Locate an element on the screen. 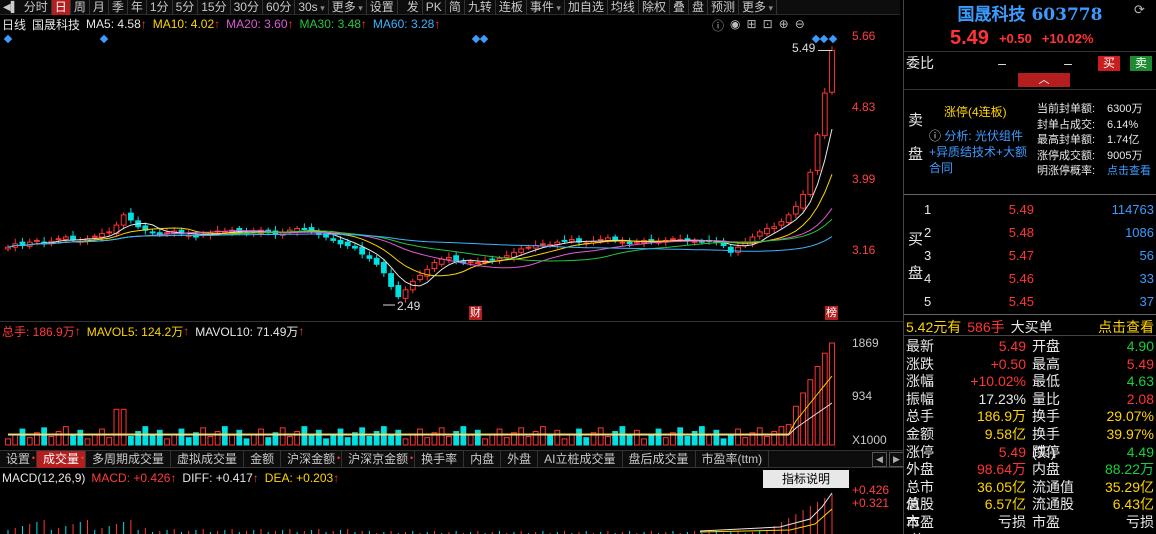 This screenshot has height=534, width=1156. sell-button: 卖 is located at coordinates (1141, 63).